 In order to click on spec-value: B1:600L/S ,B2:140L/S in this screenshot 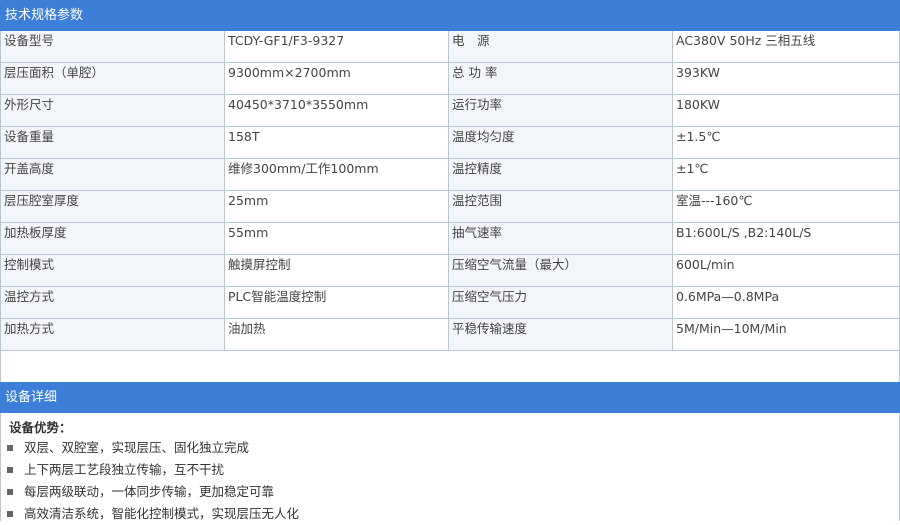, I will do `click(786, 238)`.